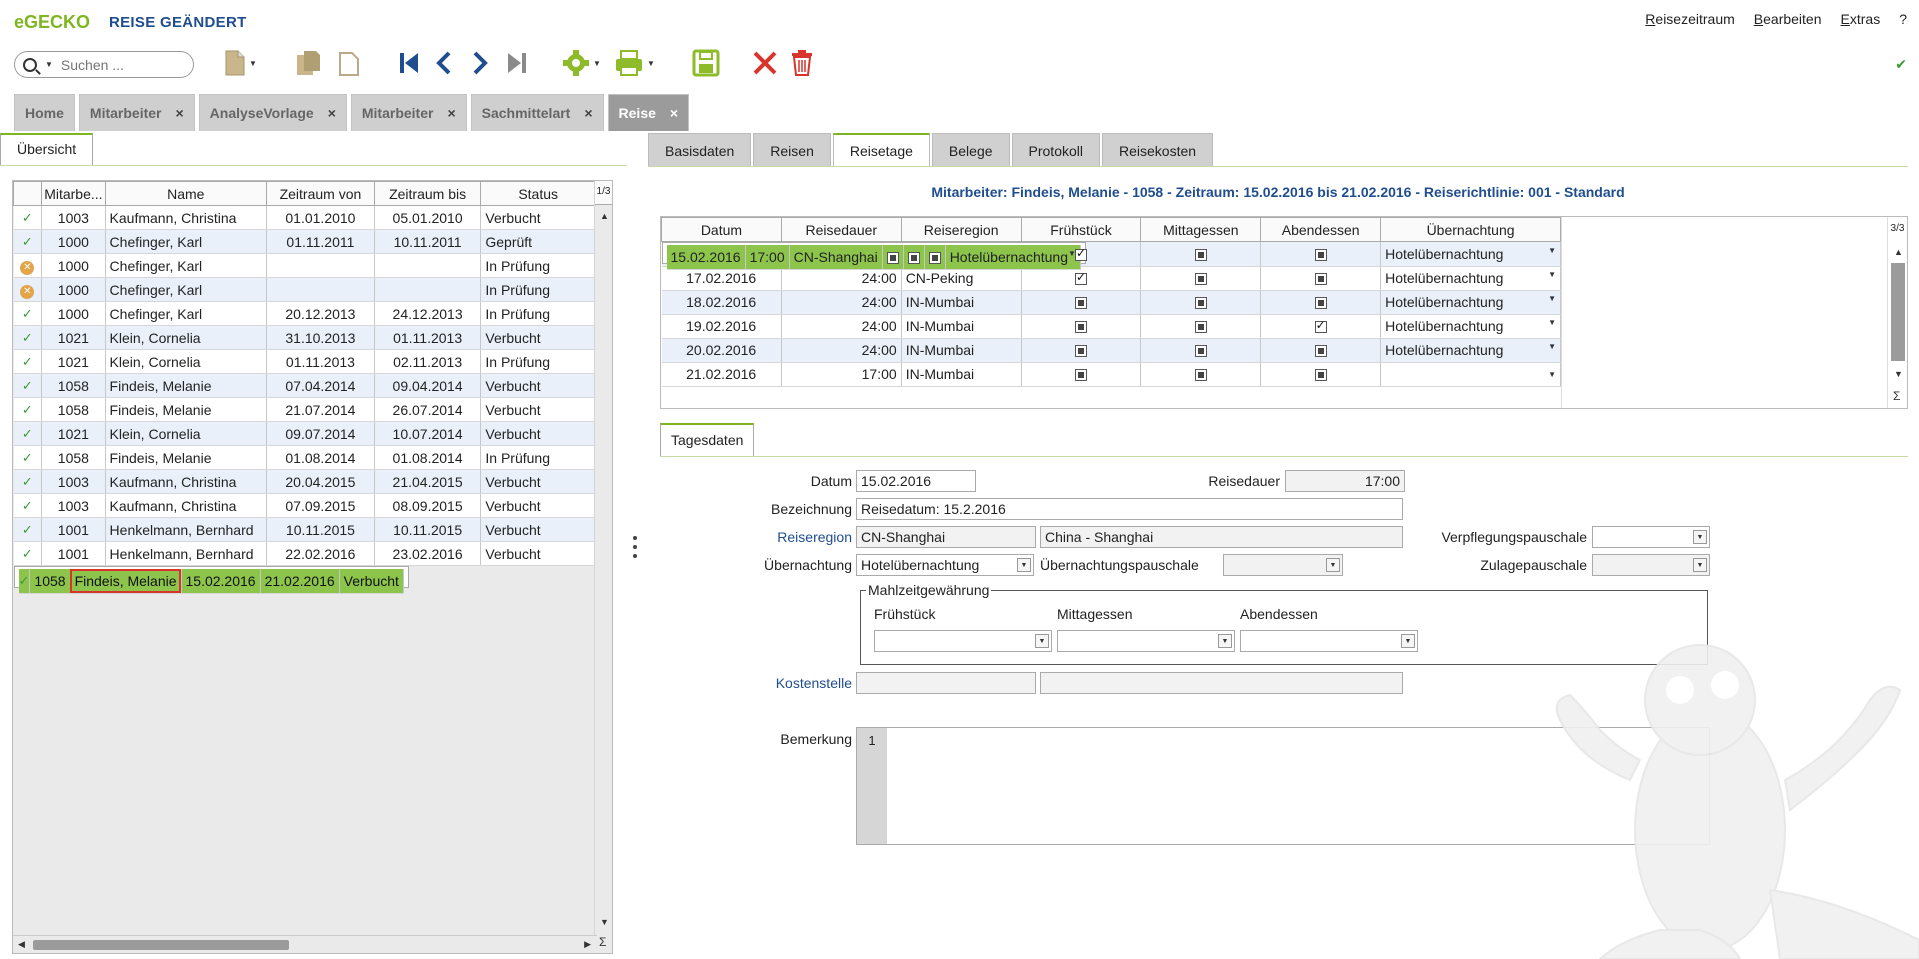 The image size is (1919, 959). I want to click on uebernachtung-select: Hotelübernachtung ▼, so click(945, 565).